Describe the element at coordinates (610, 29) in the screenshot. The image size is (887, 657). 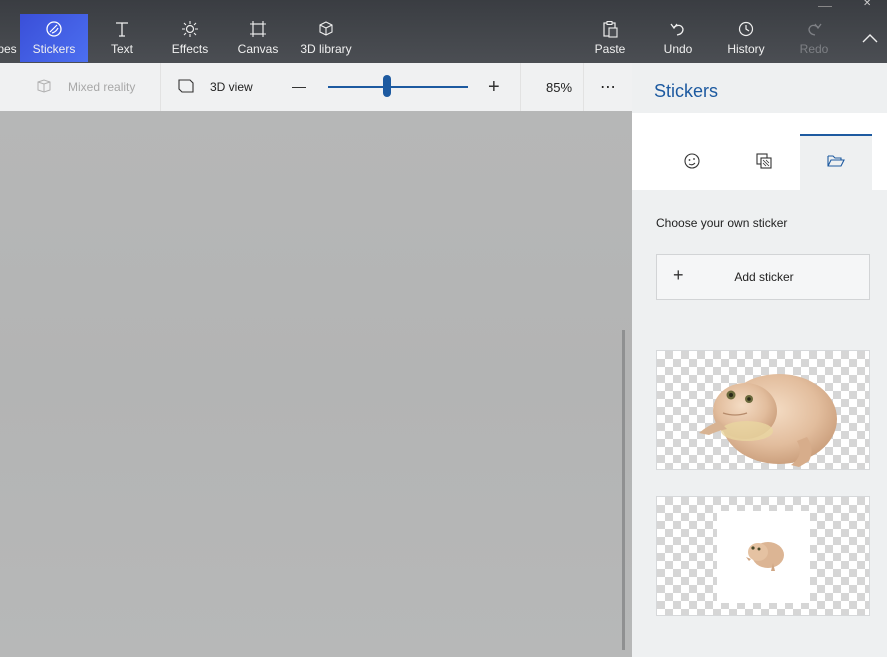
I see `paste-icon` at that location.